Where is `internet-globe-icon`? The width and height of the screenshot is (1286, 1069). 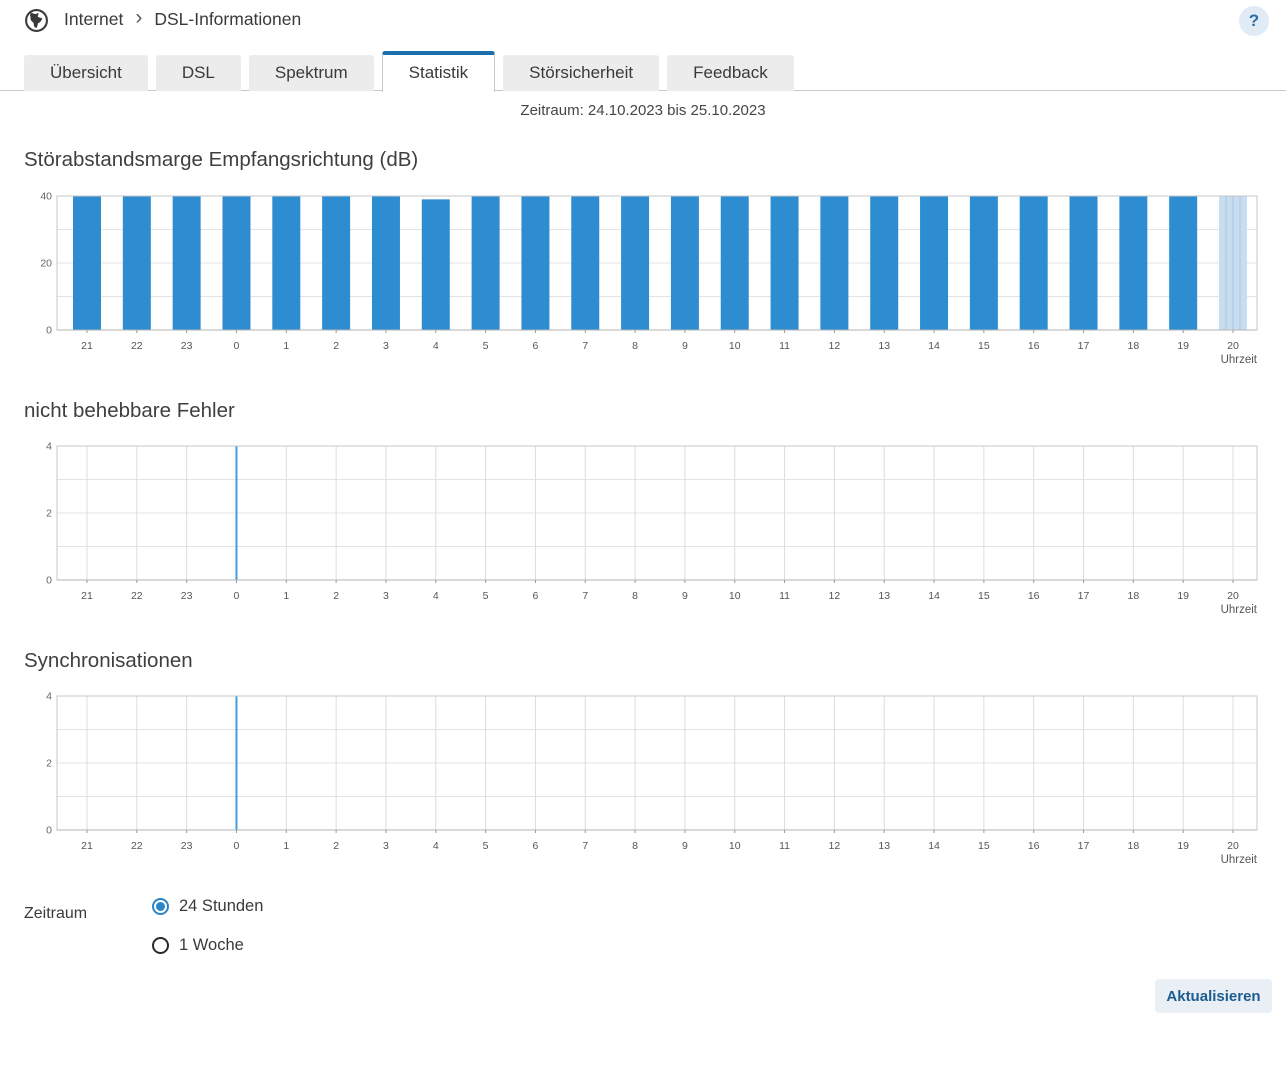
internet-globe-icon is located at coordinates (36, 20).